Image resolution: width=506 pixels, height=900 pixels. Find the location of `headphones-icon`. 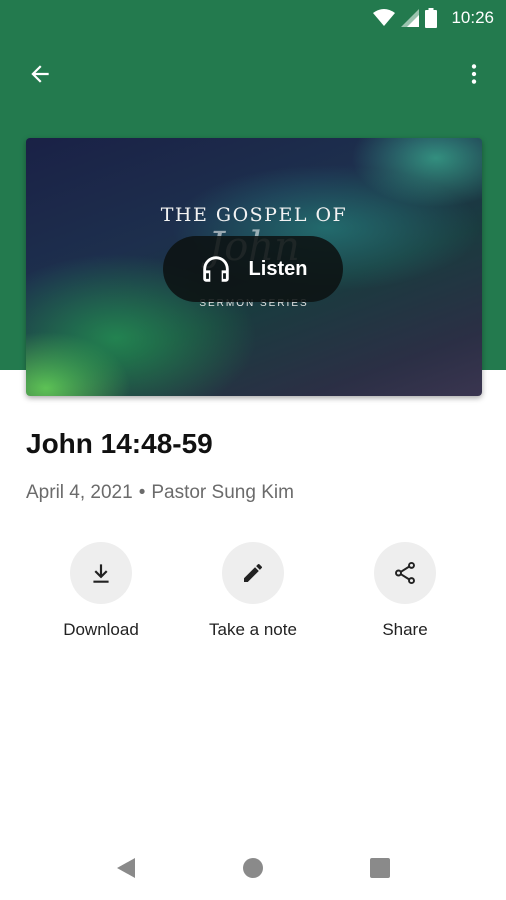

headphones-icon is located at coordinates (215, 269).